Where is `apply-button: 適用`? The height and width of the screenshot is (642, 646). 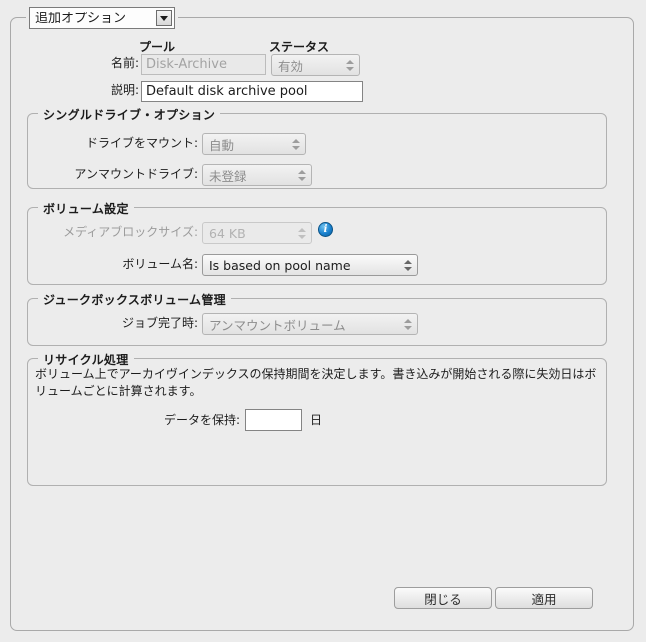
apply-button: 適用 is located at coordinates (544, 598).